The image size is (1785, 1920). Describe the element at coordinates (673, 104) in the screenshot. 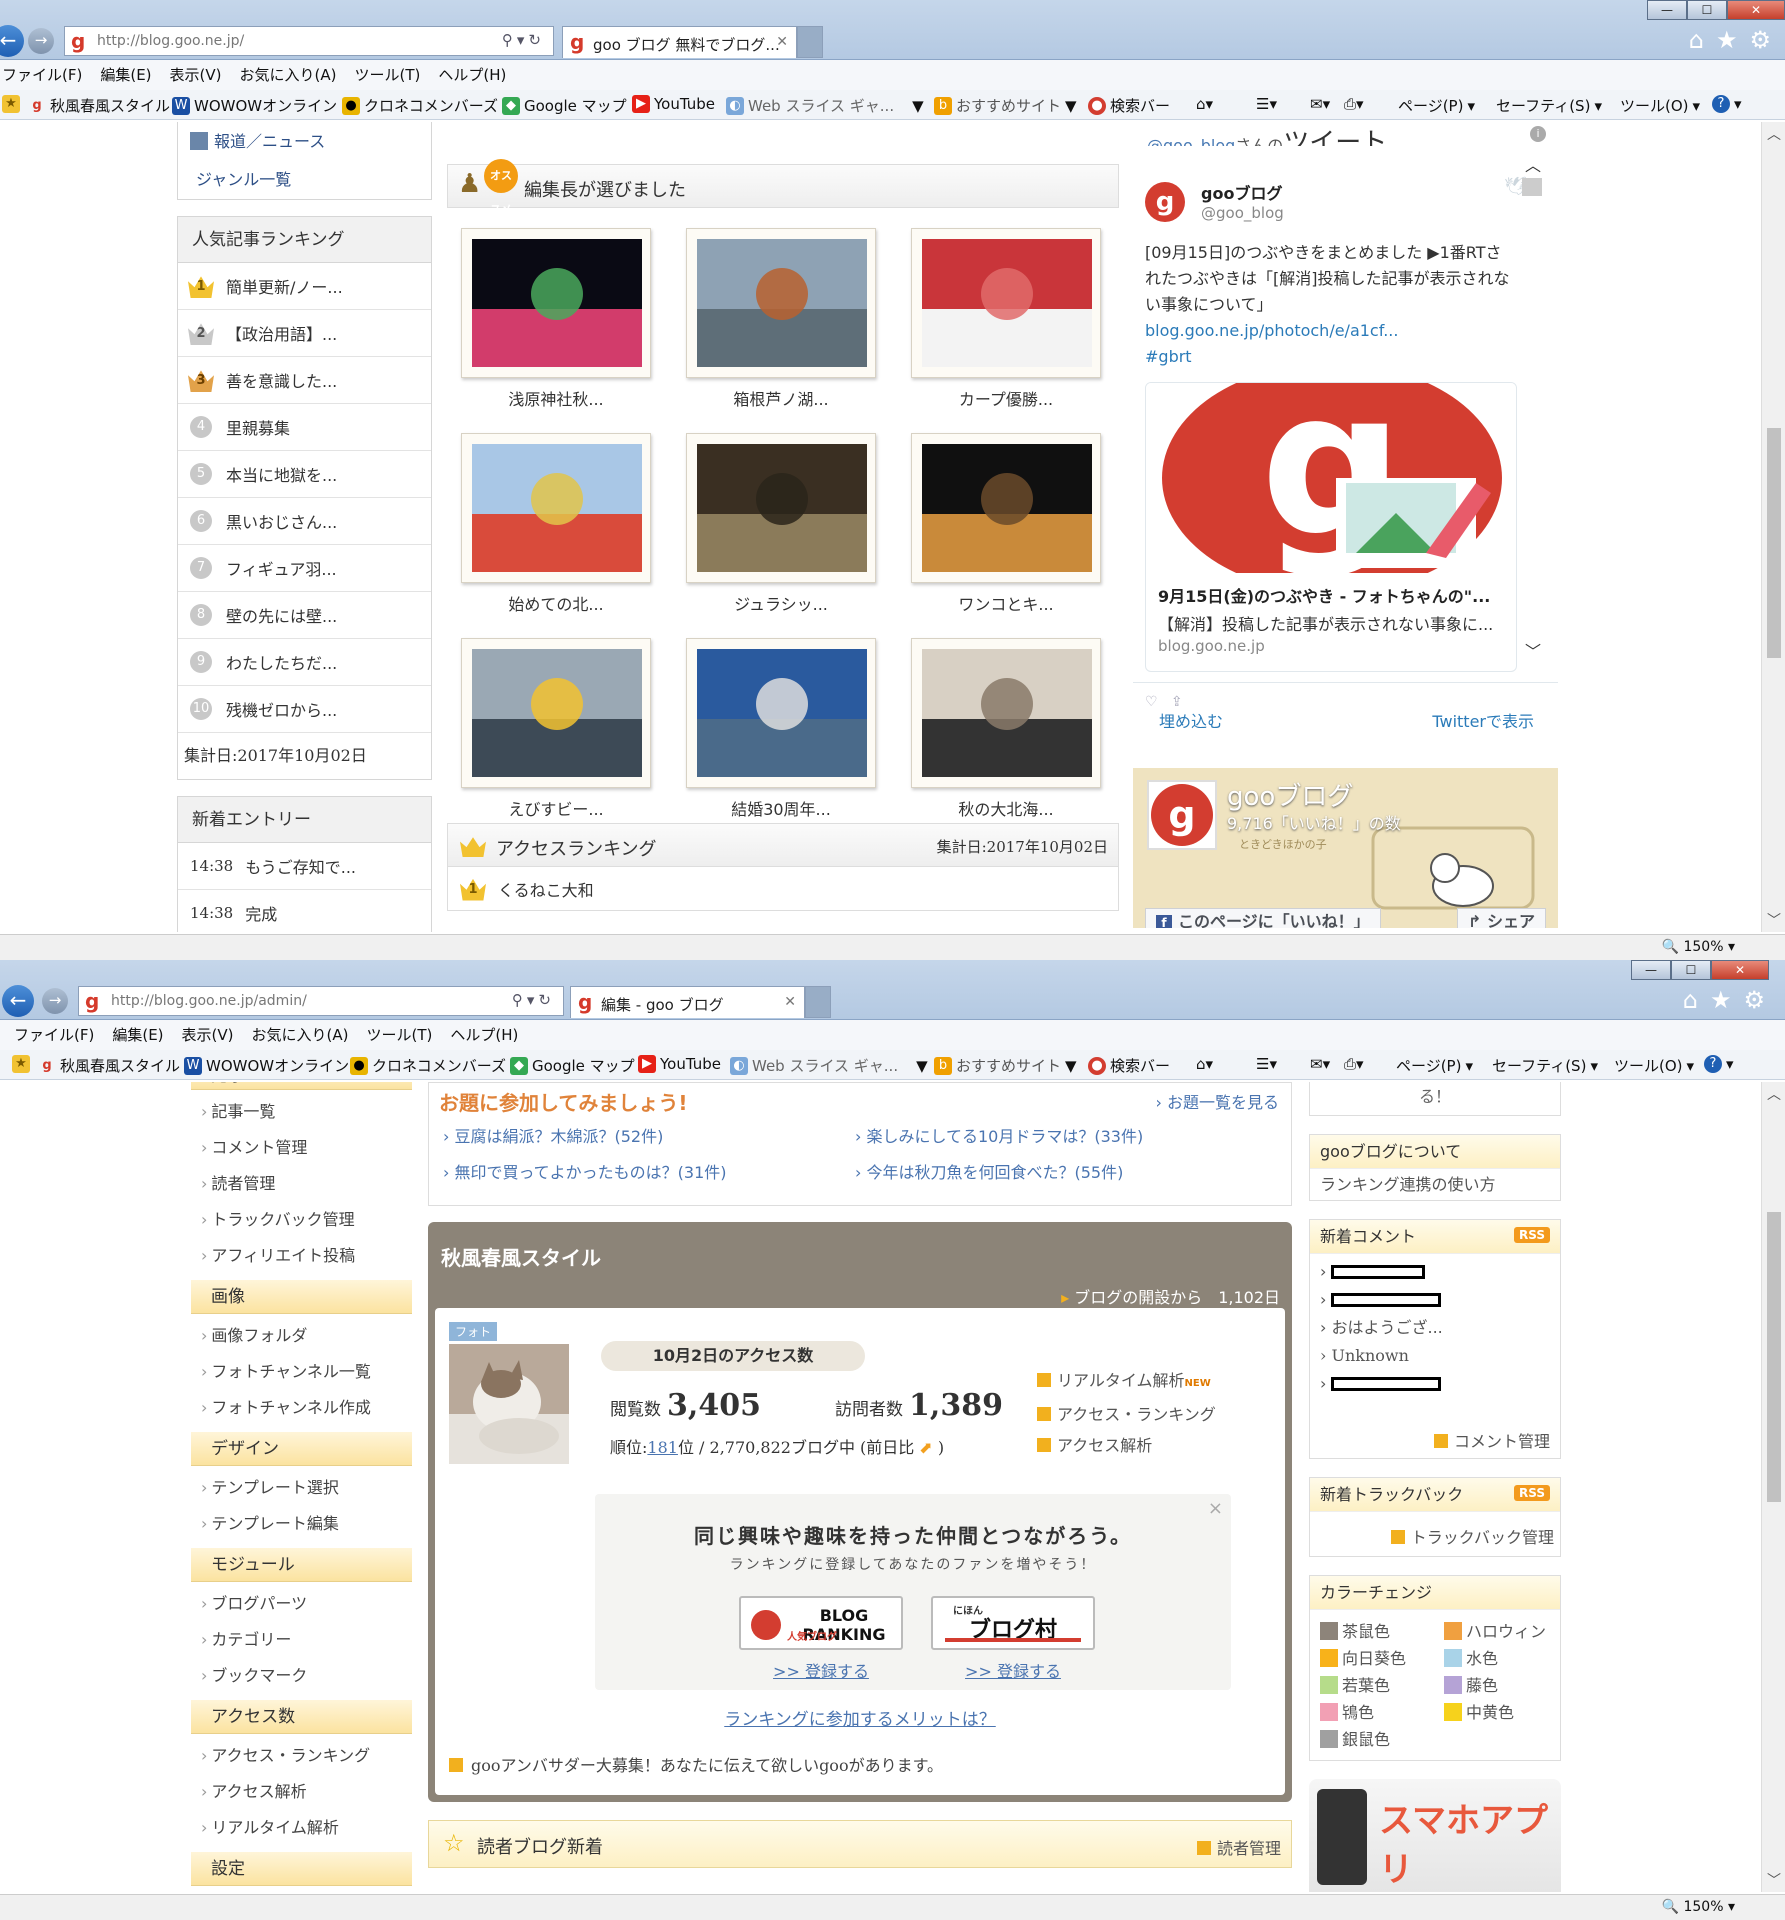

I see `fav-item: ▶ YouTube` at that location.